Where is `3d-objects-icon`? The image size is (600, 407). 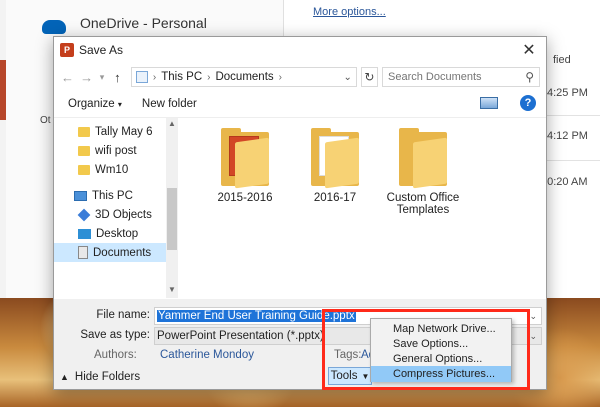 3d-objects-icon is located at coordinates (84, 214).